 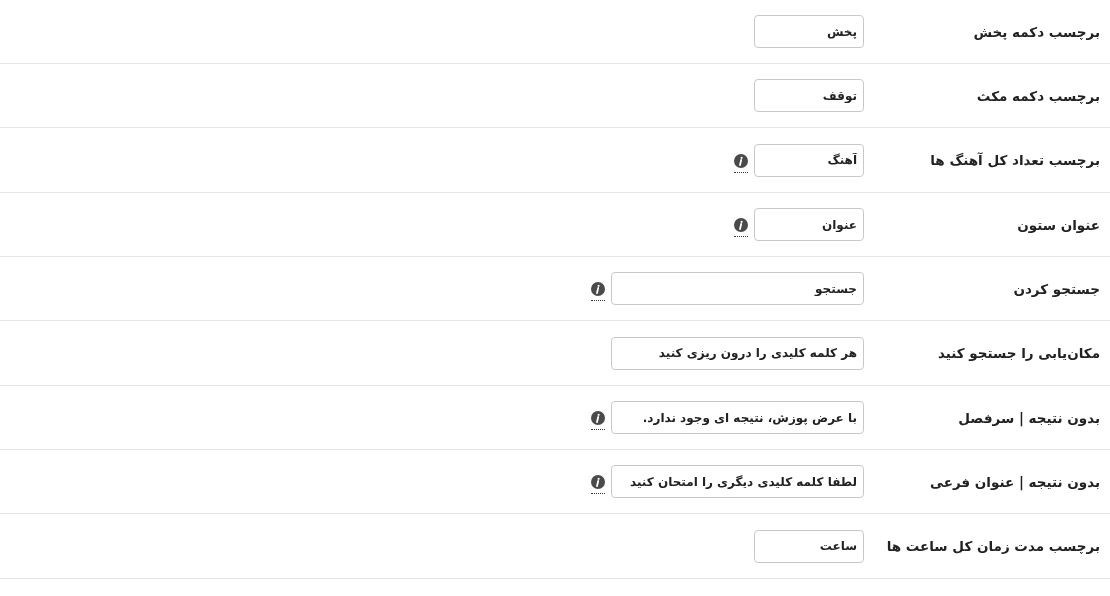 What do you see at coordinates (1014, 481) in the screenshot?
I see `field-label: بدون نتیجه | عنوان فرعی` at bounding box center [1014, 481].